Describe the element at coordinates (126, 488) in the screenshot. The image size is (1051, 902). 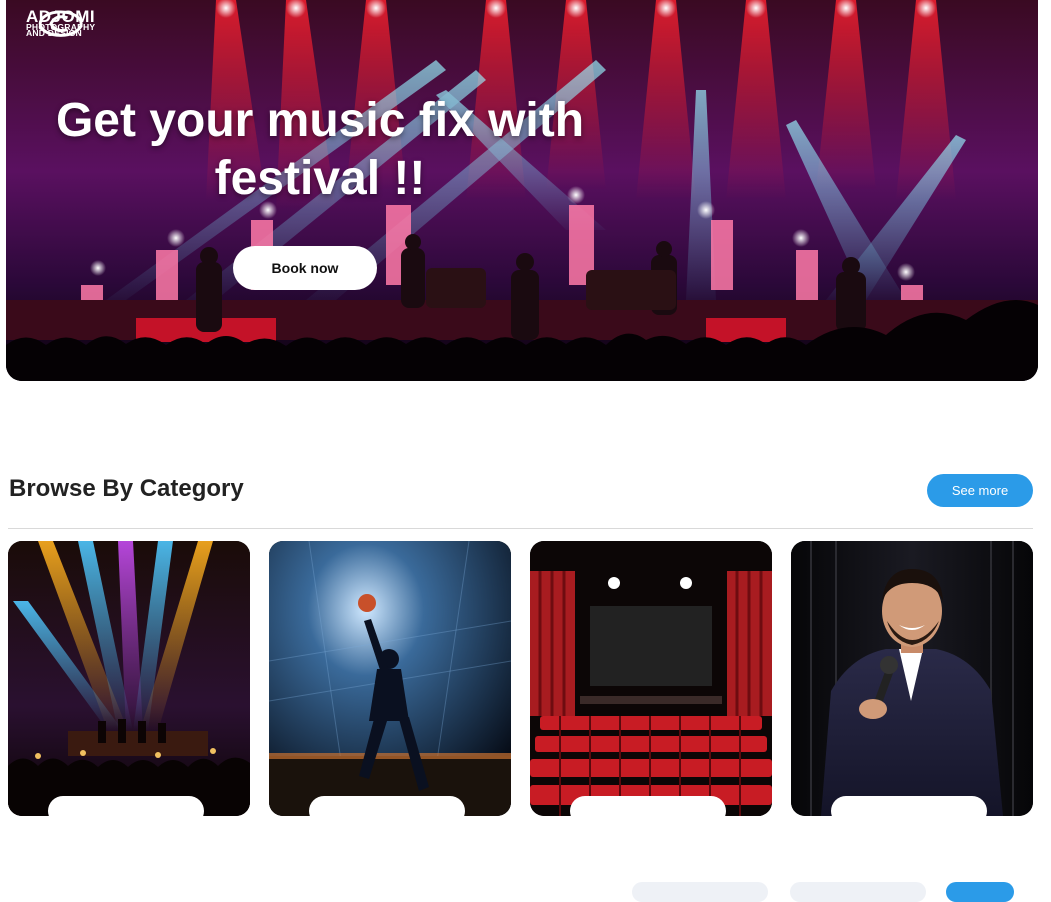
I see `section-title: Browse By Category` at that location.